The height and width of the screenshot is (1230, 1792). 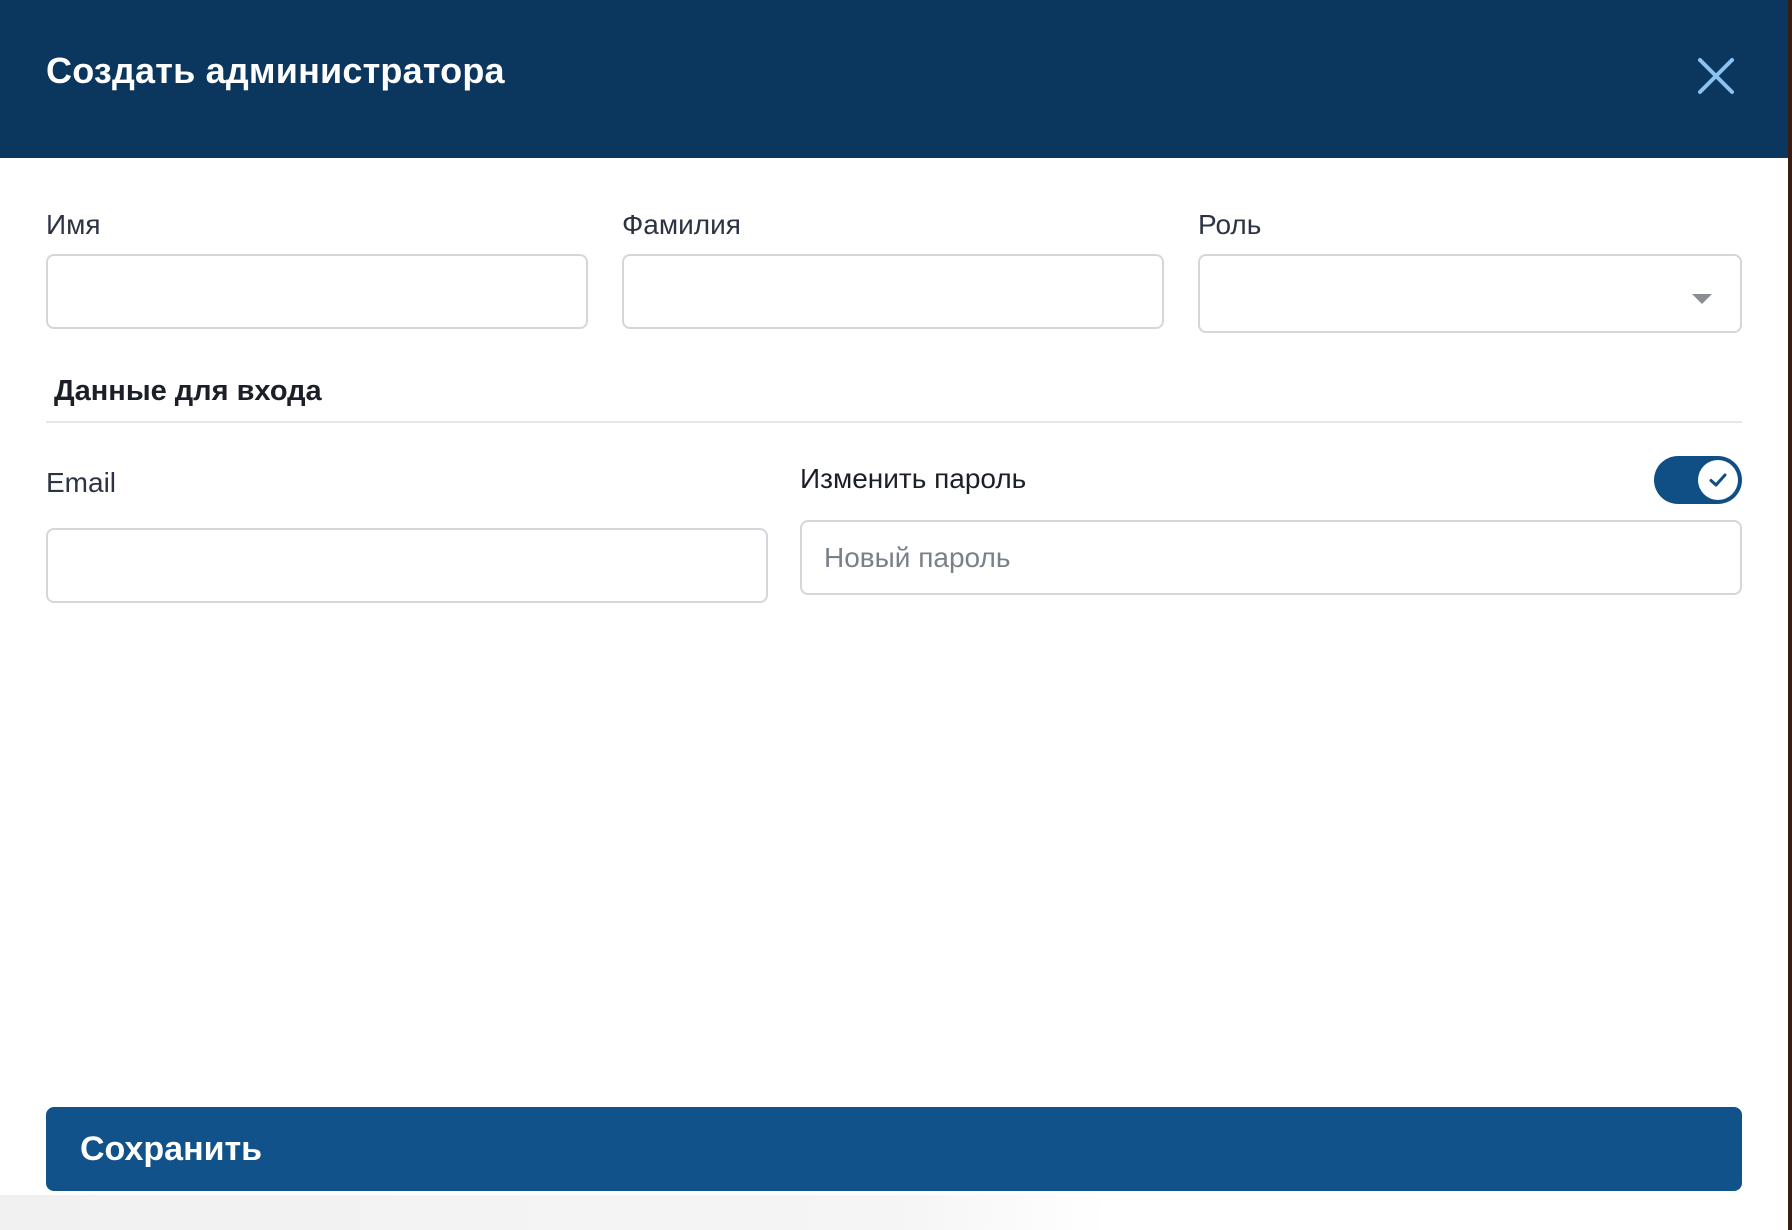 What do you see at coordinates (894, 1212) in the screenshot?
I see `bottom-shadow` at bounding box center [894, 1212].